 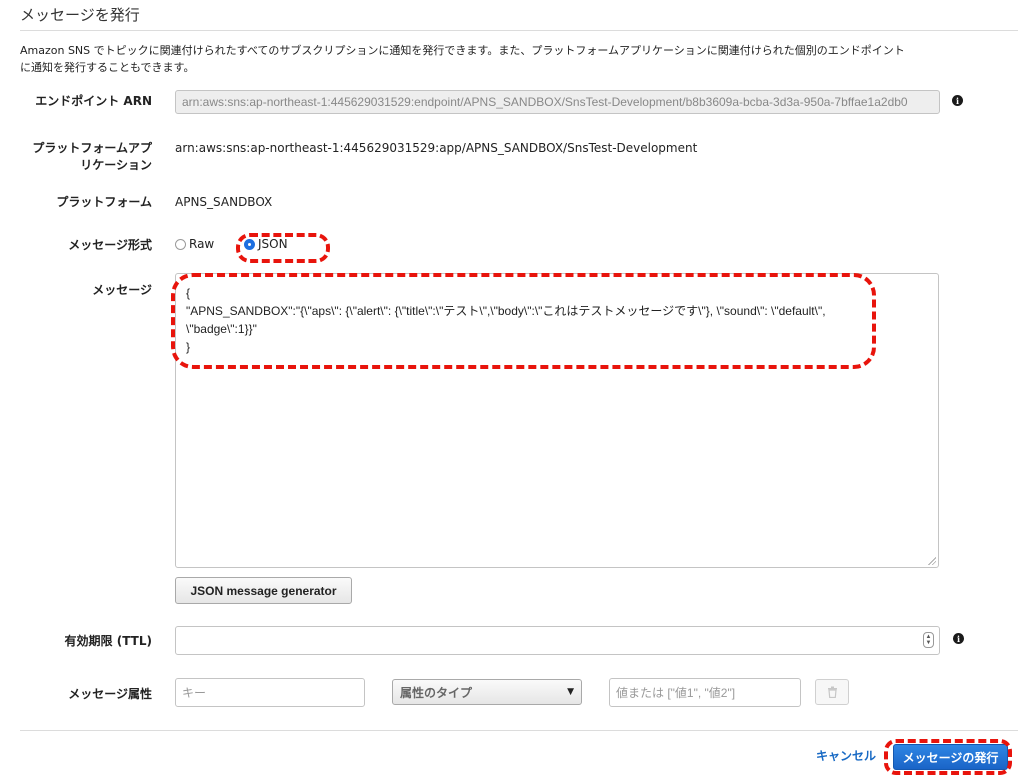 What do you see at coordinates (202, 244) in the screenshot?
I see `radio-raw-label: Raw` at bounding box center [202, 244].